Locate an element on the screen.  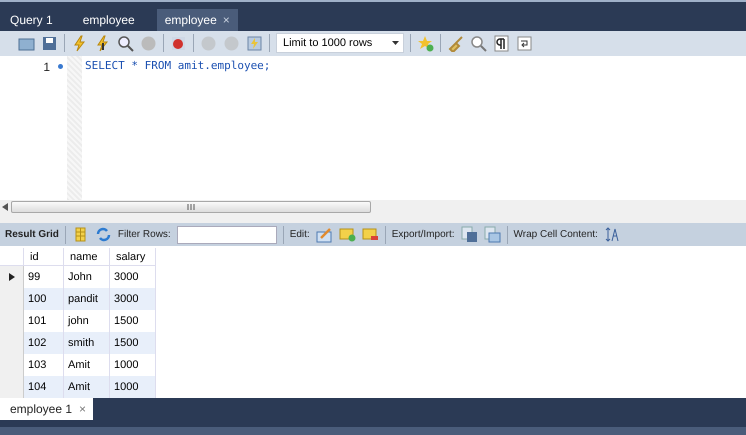
wrap-cell-content-label: Wrap Cell Content: is located at coordinates (556, 234).